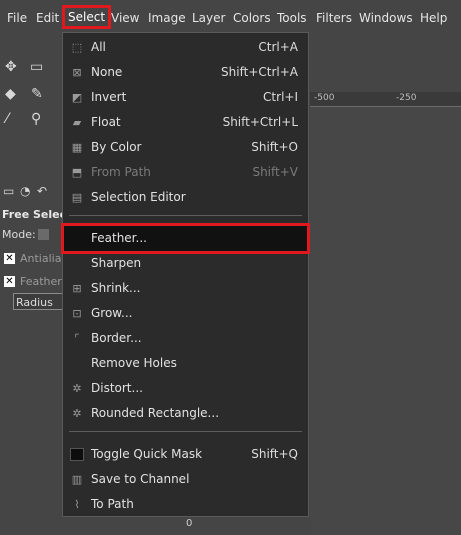 The width and height of the screenshot is (461, 535). What do you see at coordinates (147, 454) in the screenshot?
I see `menu-item-label: Toggle Quick Mask` at bounding box center [147, 454].